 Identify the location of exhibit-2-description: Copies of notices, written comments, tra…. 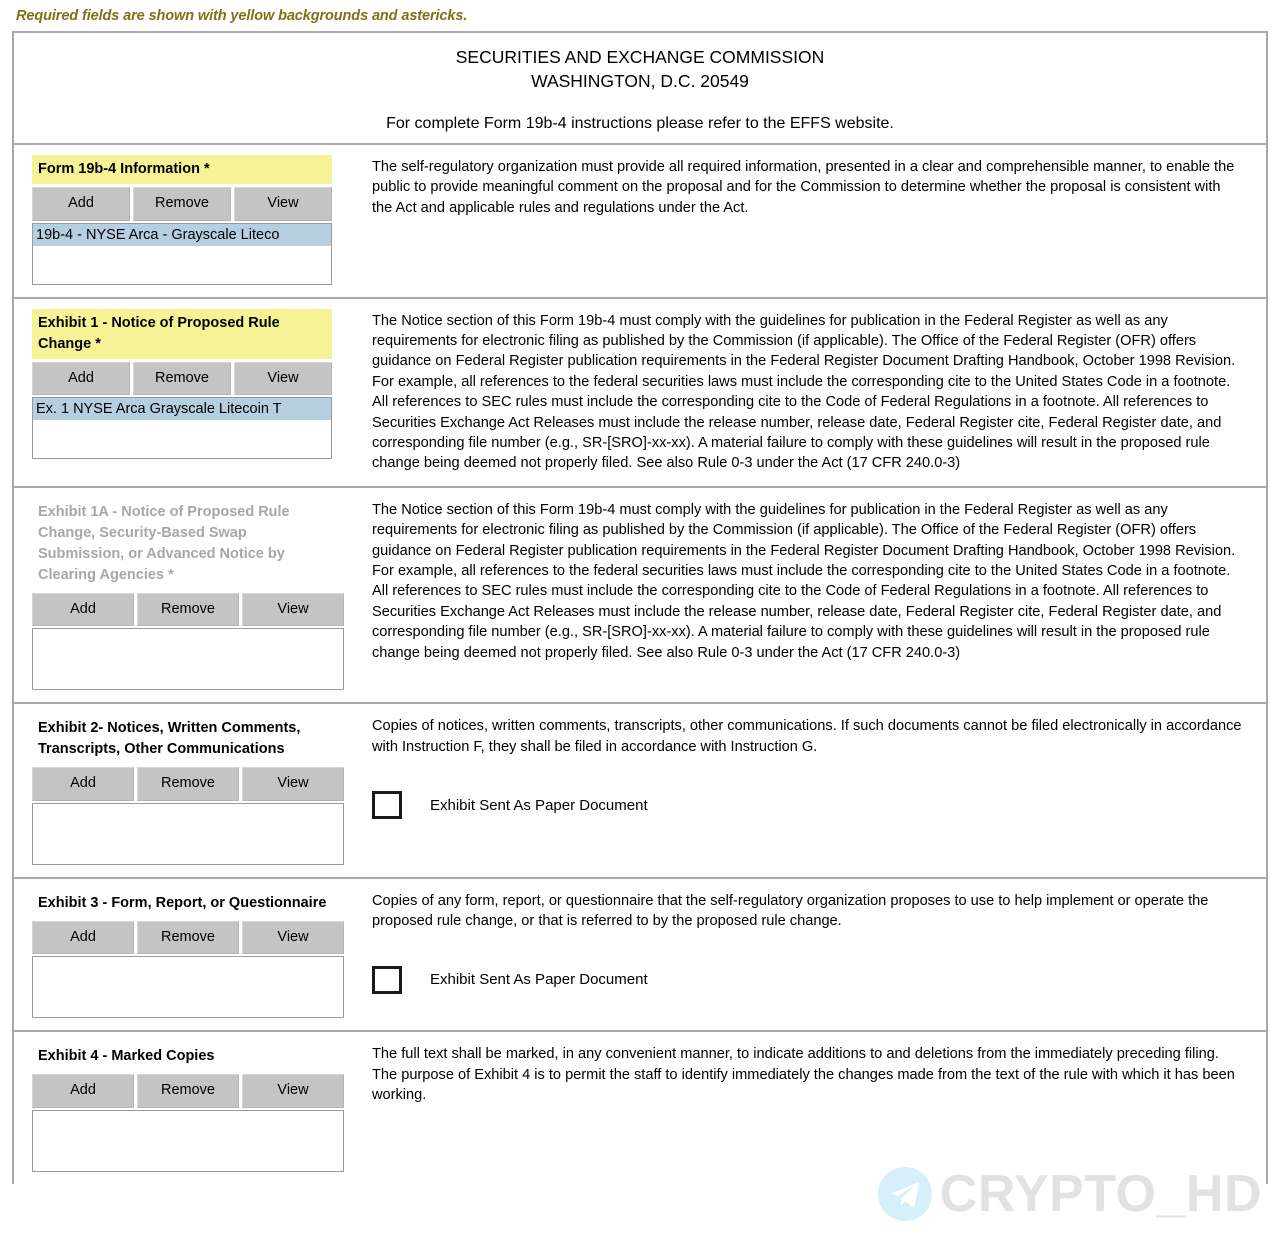
(807, 736).